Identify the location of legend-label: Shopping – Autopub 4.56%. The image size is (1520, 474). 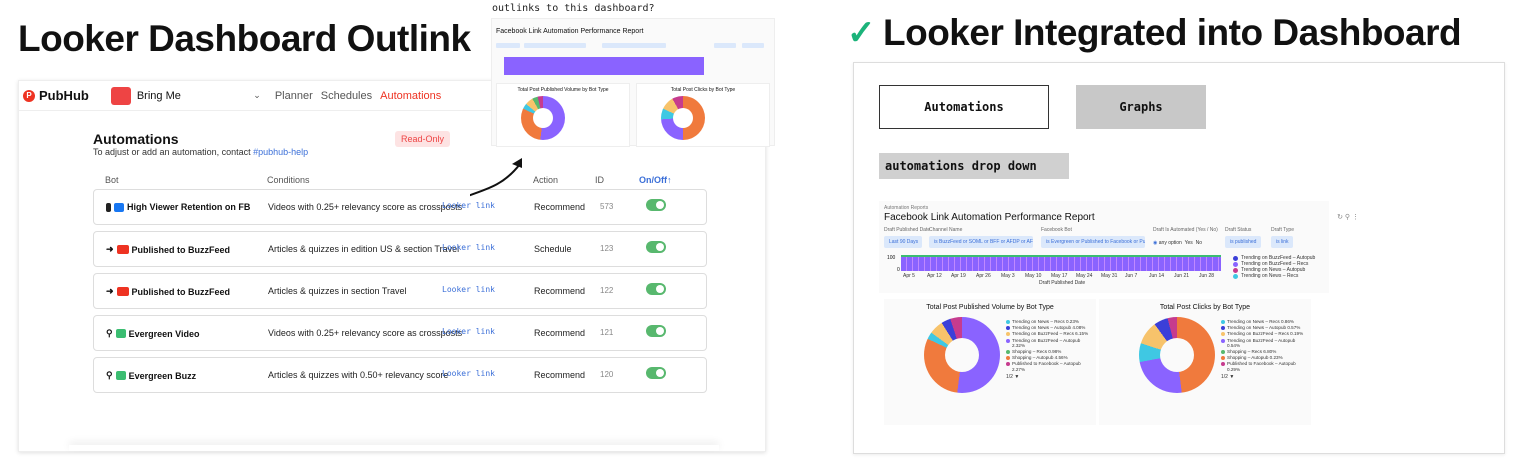
(1040, 358).